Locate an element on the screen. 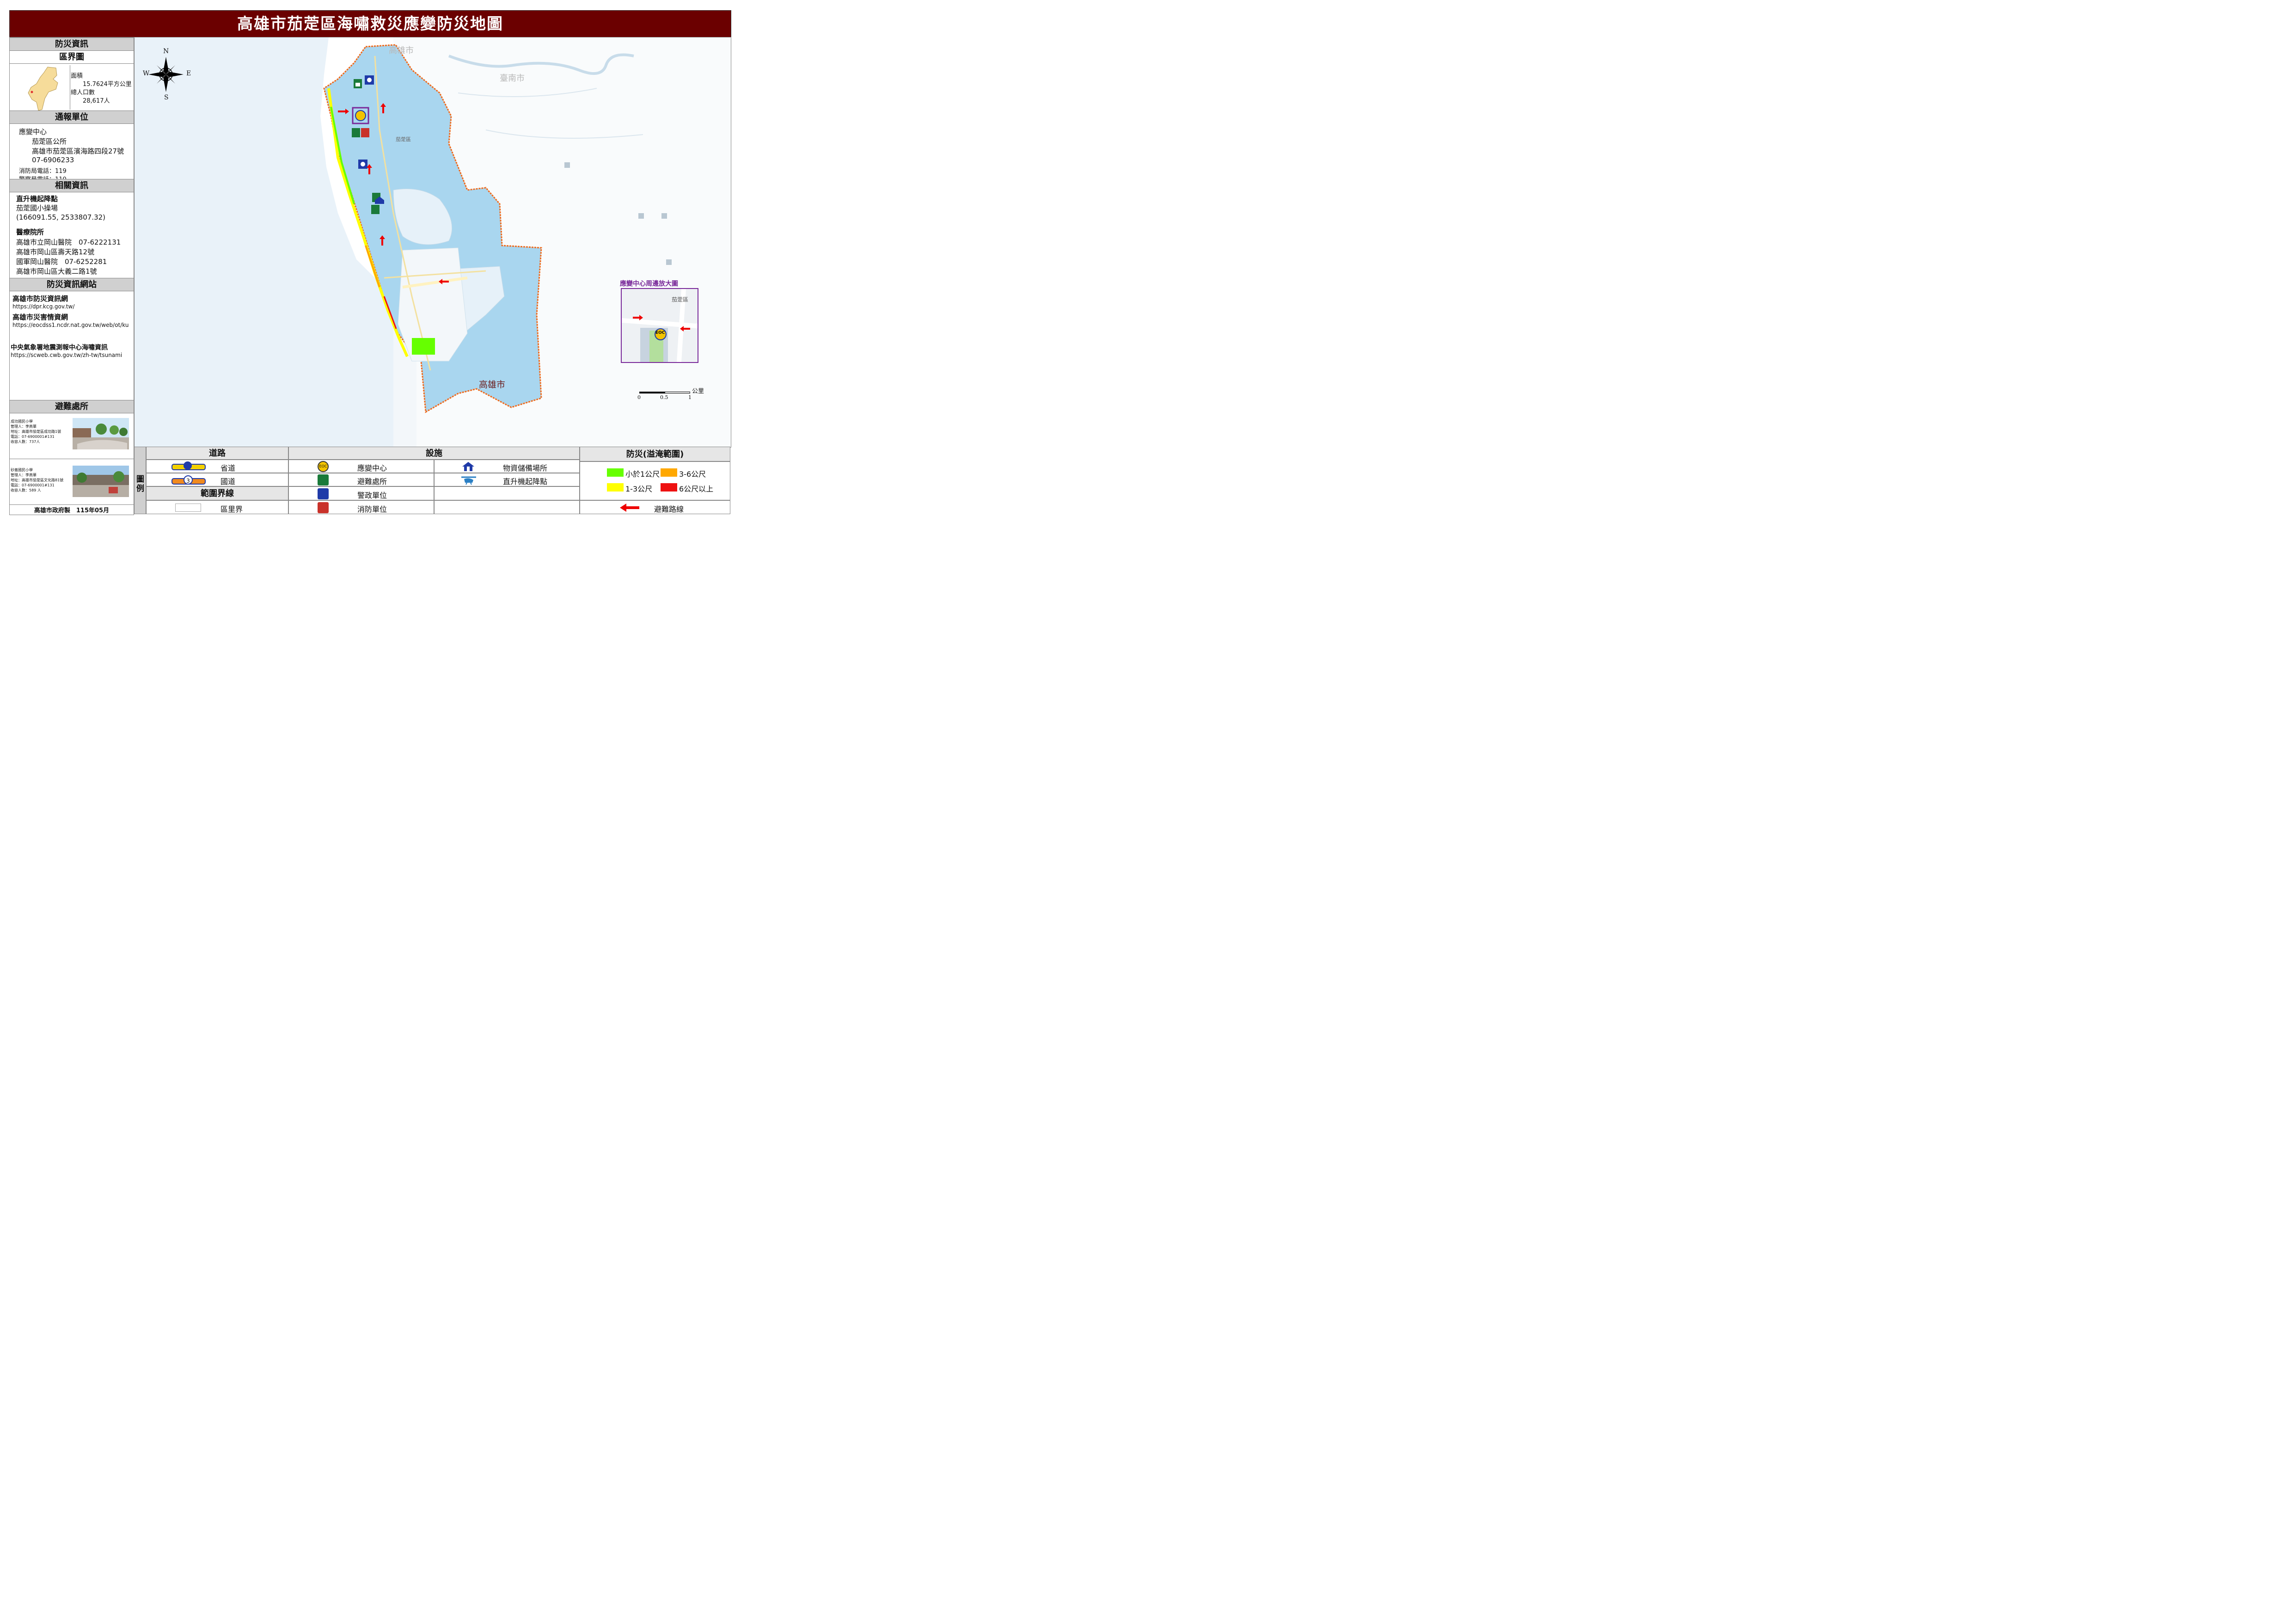 The image size is (2296, 1622). hospital-2: 國軍岡山醫院 07-6252281 is located at coordinates (61, 262).